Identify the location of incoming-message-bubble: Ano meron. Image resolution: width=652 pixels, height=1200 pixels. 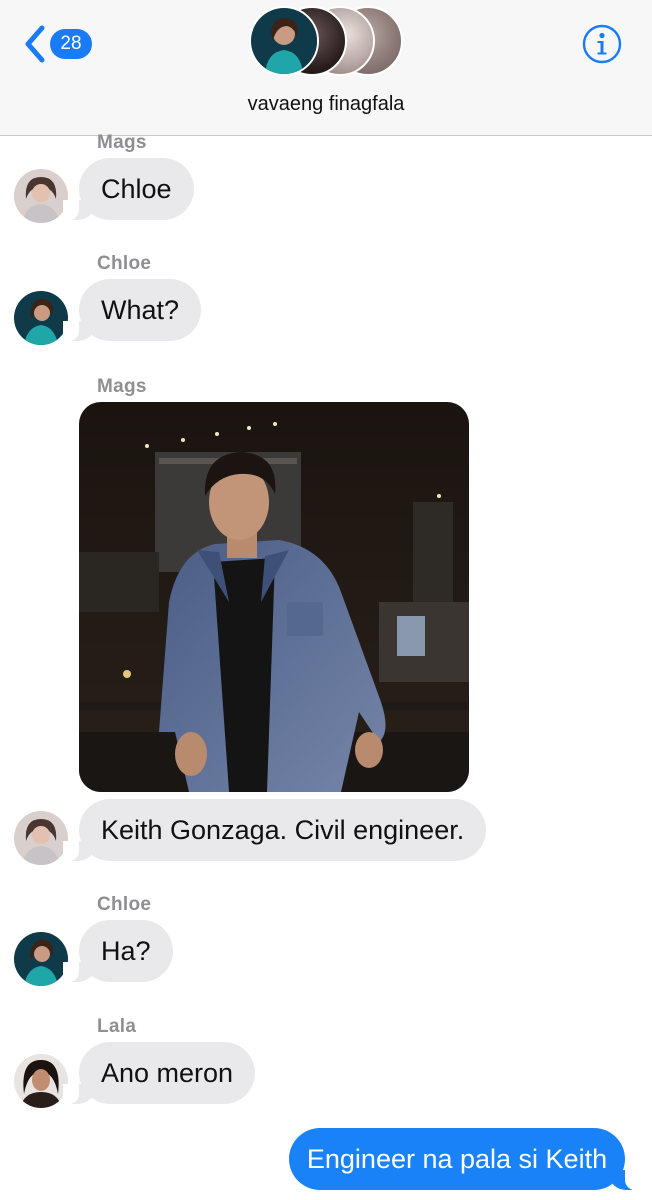
(159, 1073).